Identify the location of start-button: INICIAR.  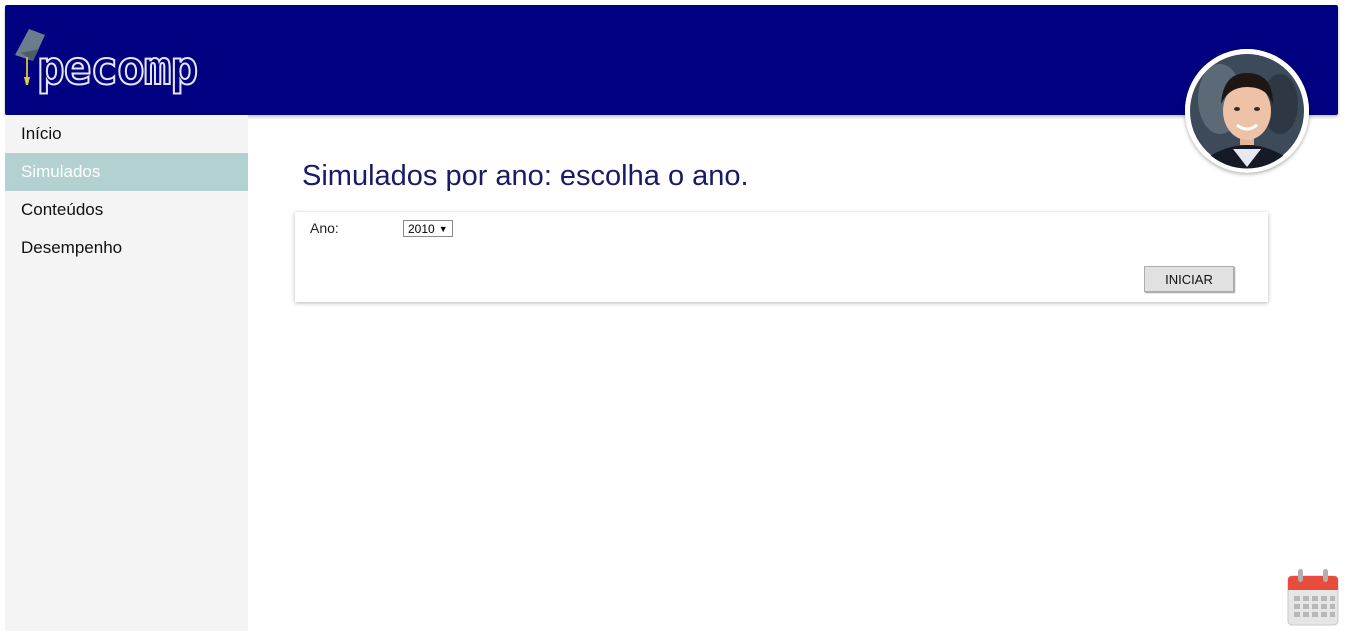
(1189, 279).